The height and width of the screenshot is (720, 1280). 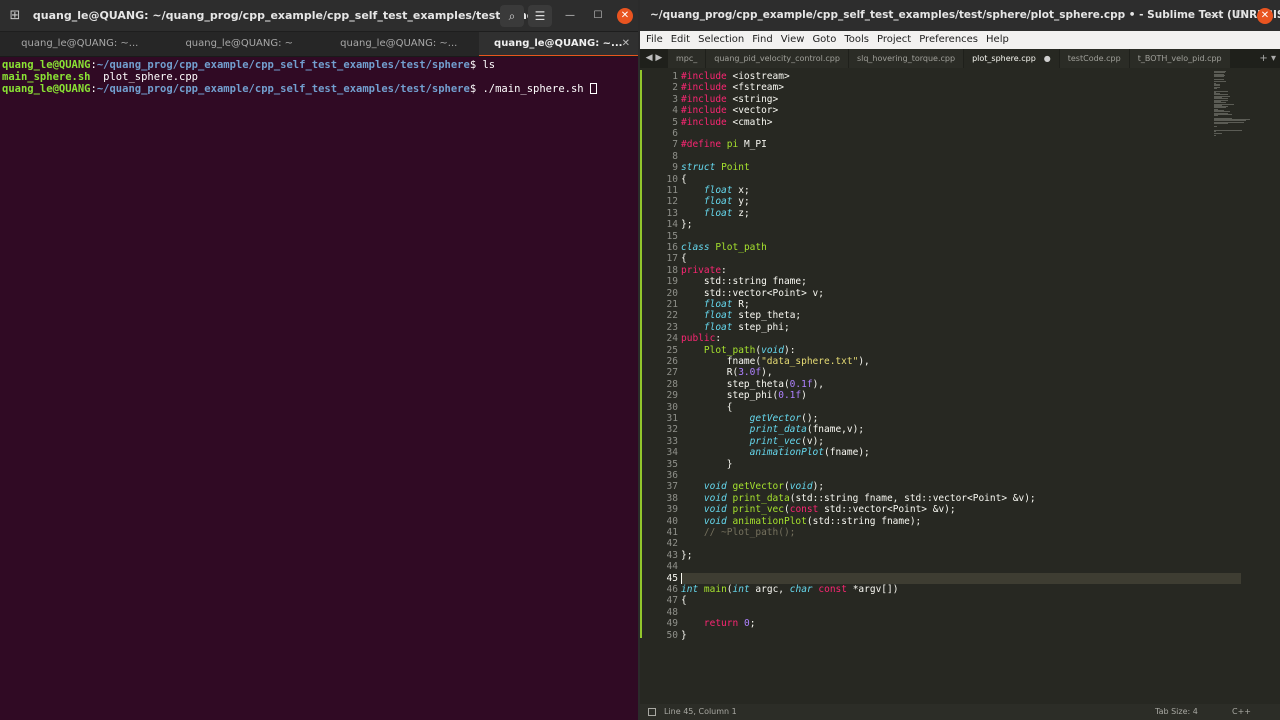 I want to click on editor-tab-active: plot_sphere.cpp ●, so click(x=1011, y=58).